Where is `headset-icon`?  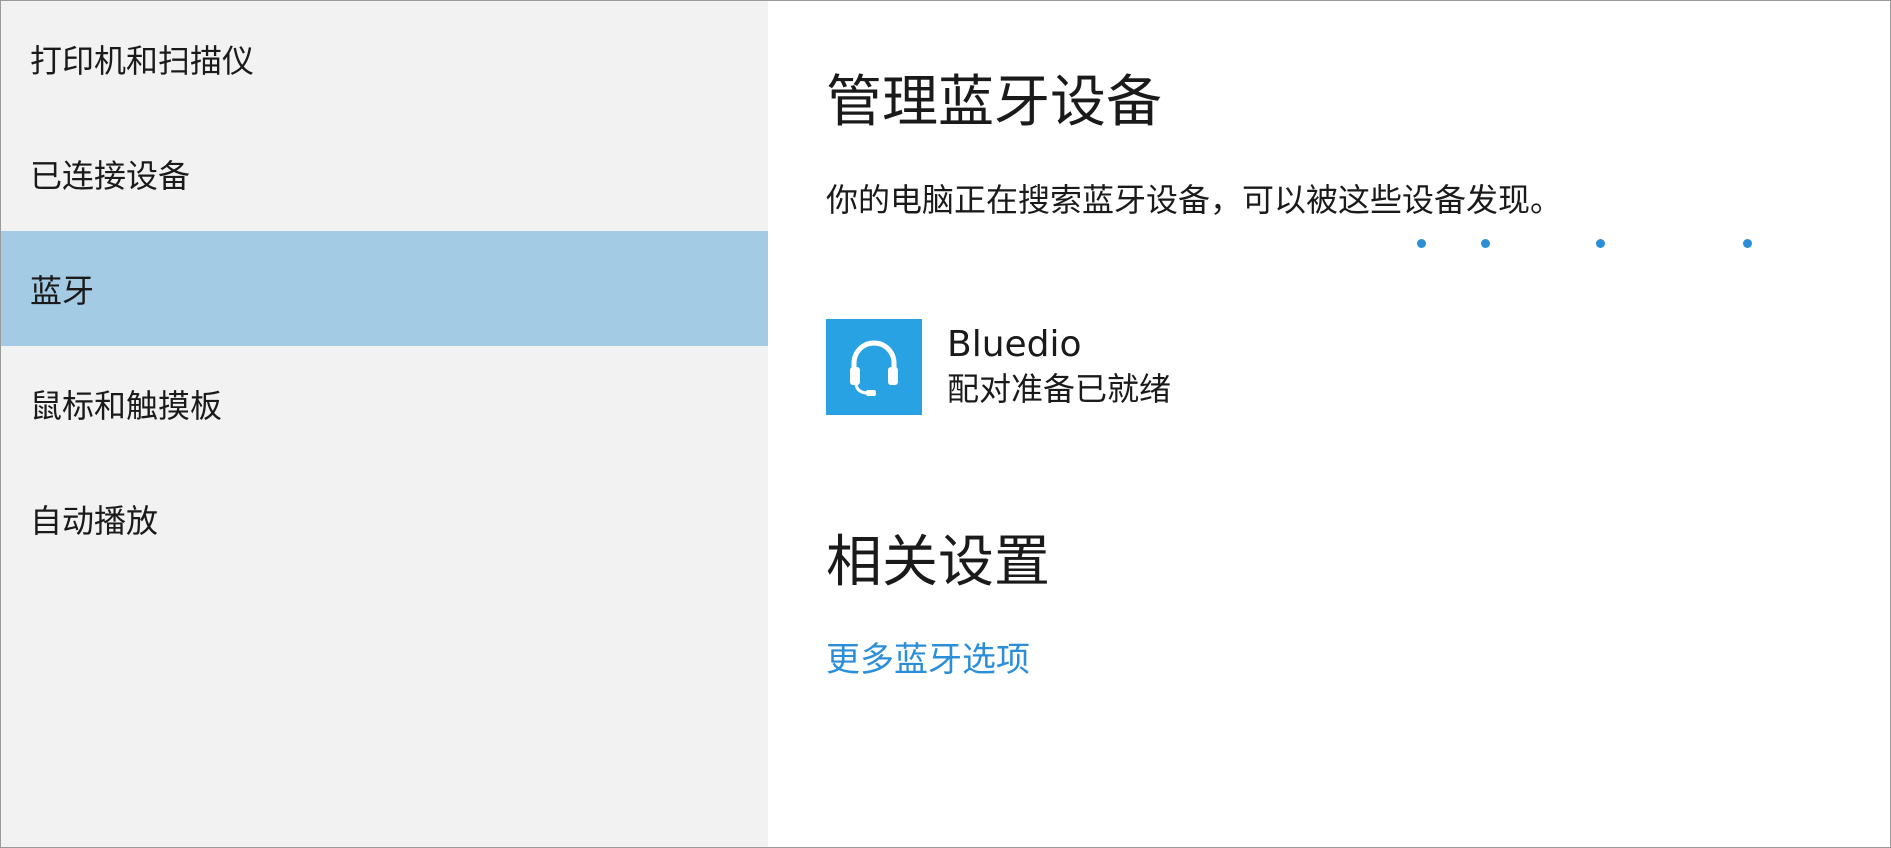 headset-icon is located at coordinates (874, 367).